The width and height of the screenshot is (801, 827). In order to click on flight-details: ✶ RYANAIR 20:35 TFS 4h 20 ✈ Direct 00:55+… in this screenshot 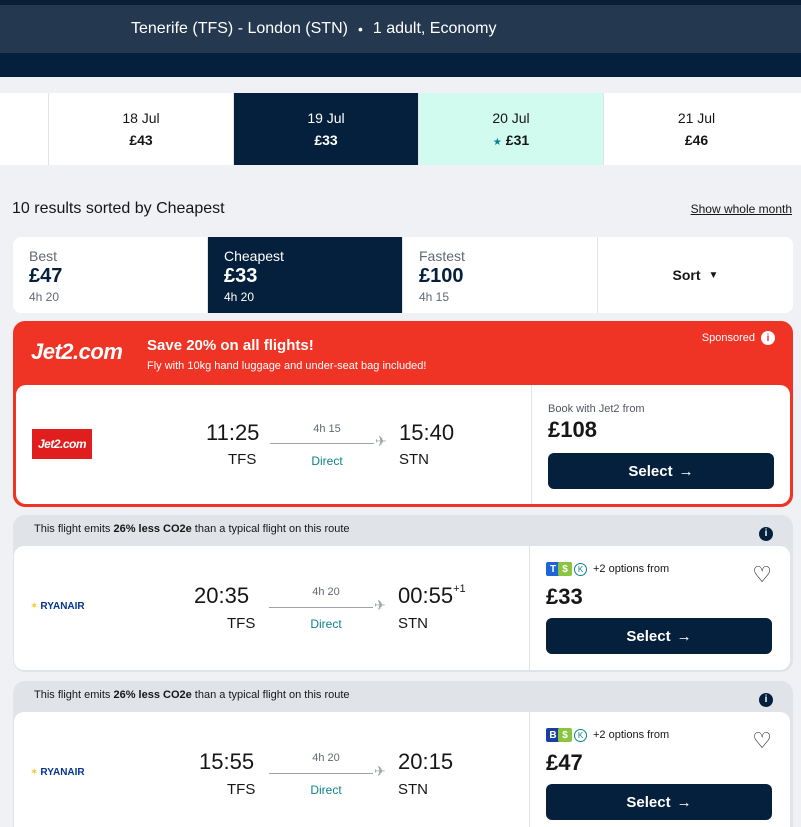, I will do `click(272, 608)`.